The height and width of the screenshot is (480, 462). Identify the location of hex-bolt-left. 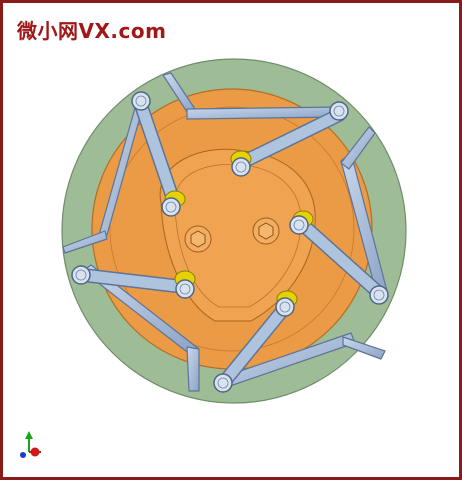
(198, 239).